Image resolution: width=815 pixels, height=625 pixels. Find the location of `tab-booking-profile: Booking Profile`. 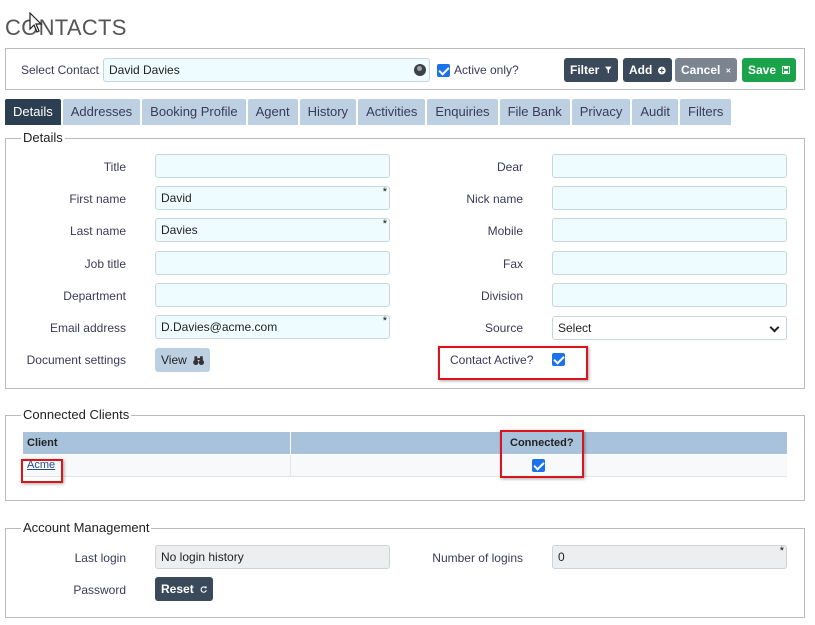

tab-booking-profile: Booking Profile is located at coordinates (194, 112).